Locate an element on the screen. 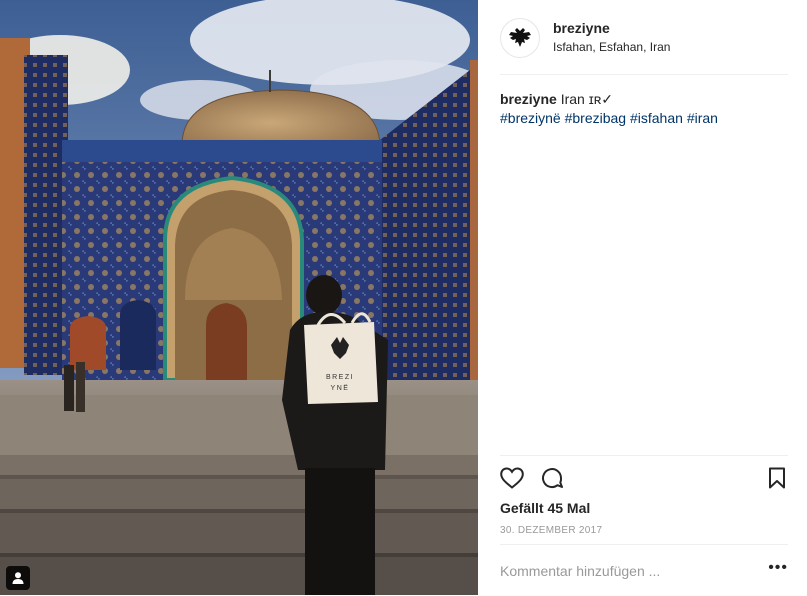 Image resolution: width=807 pixels, height=596 pixels. post-location: Isfahan, Esfahan, Iran is located at coordinates (611, 47).